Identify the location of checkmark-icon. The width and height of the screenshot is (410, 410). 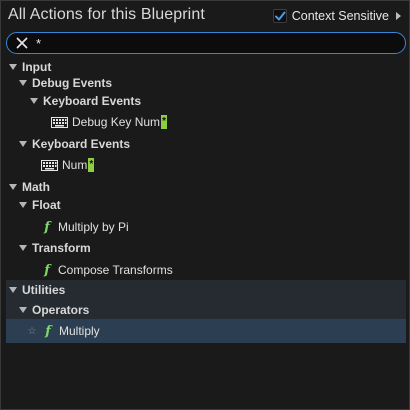
(280, 16).